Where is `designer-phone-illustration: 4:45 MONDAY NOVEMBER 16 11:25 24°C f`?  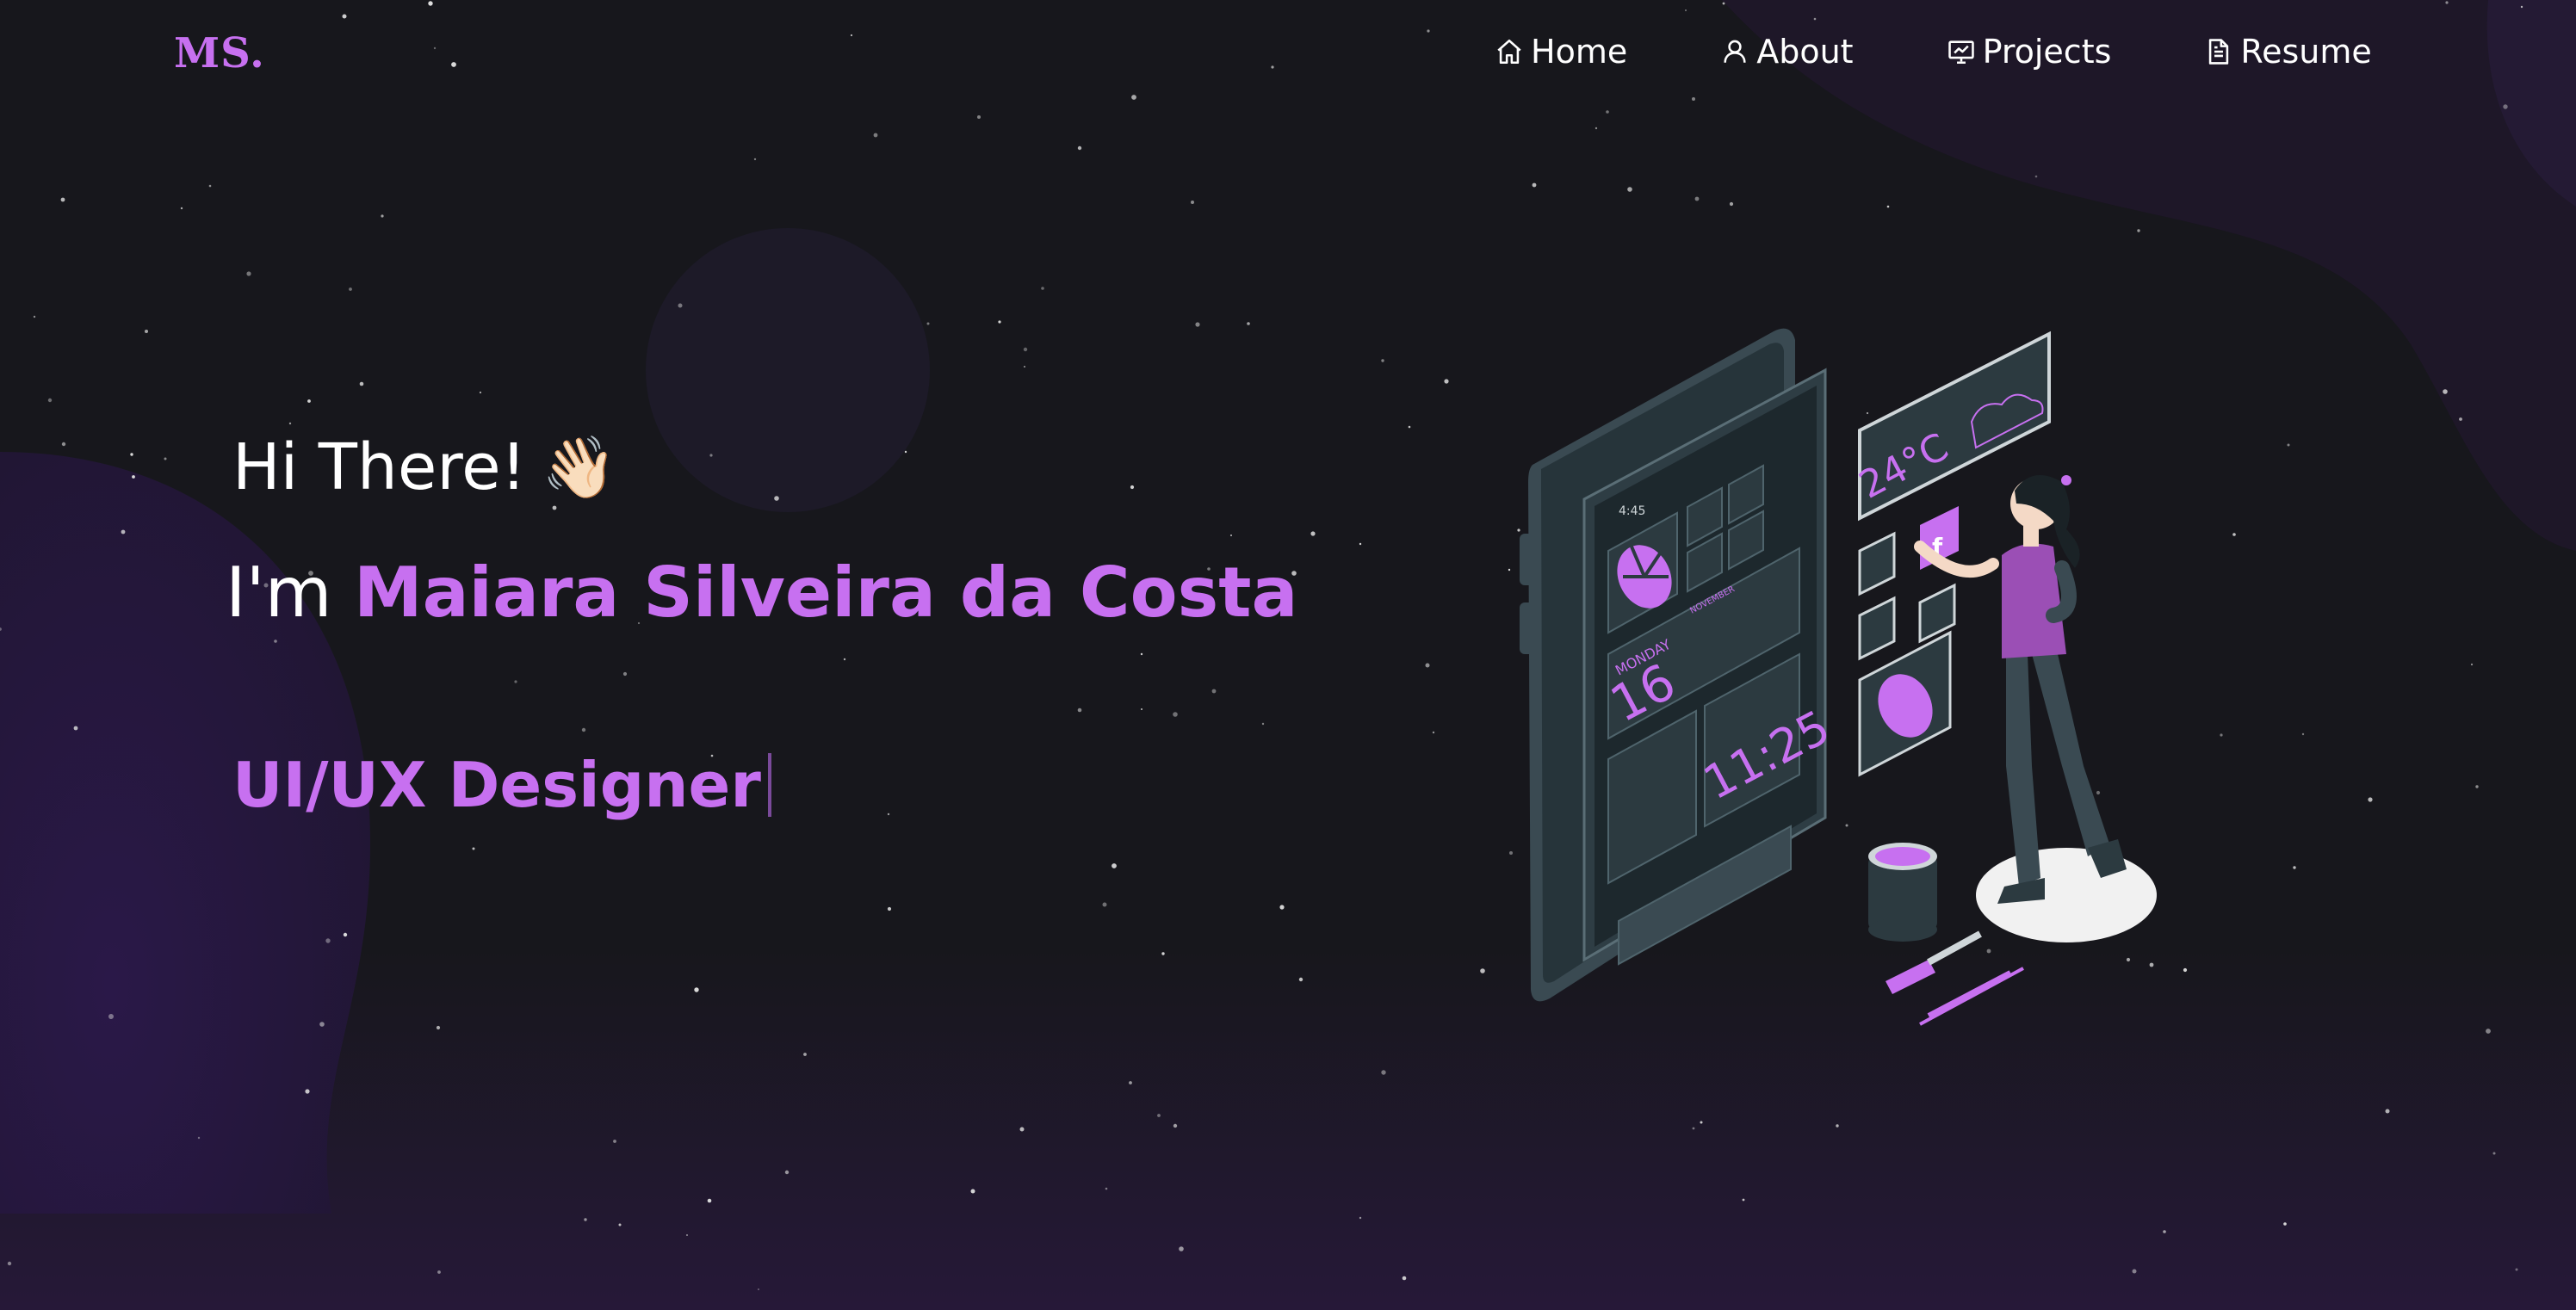 designer-phone-illustration: 4:45 MONDAY NOVEMBER 16 11:25 24°C f is located at coordinates (1839, 677).